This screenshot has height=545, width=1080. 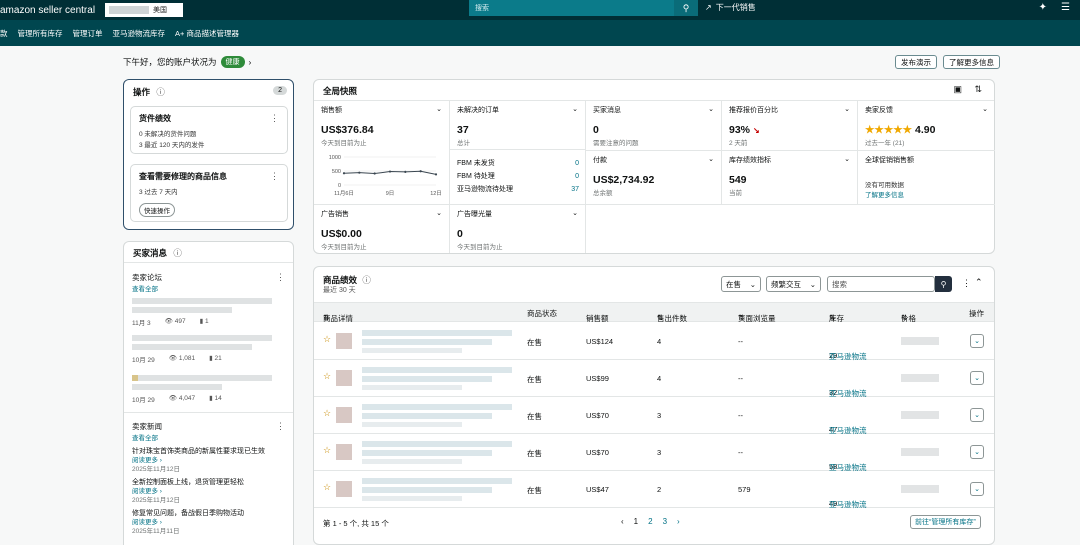 I want to click on settings-icon: ⇅, so click(x=978, y=89).